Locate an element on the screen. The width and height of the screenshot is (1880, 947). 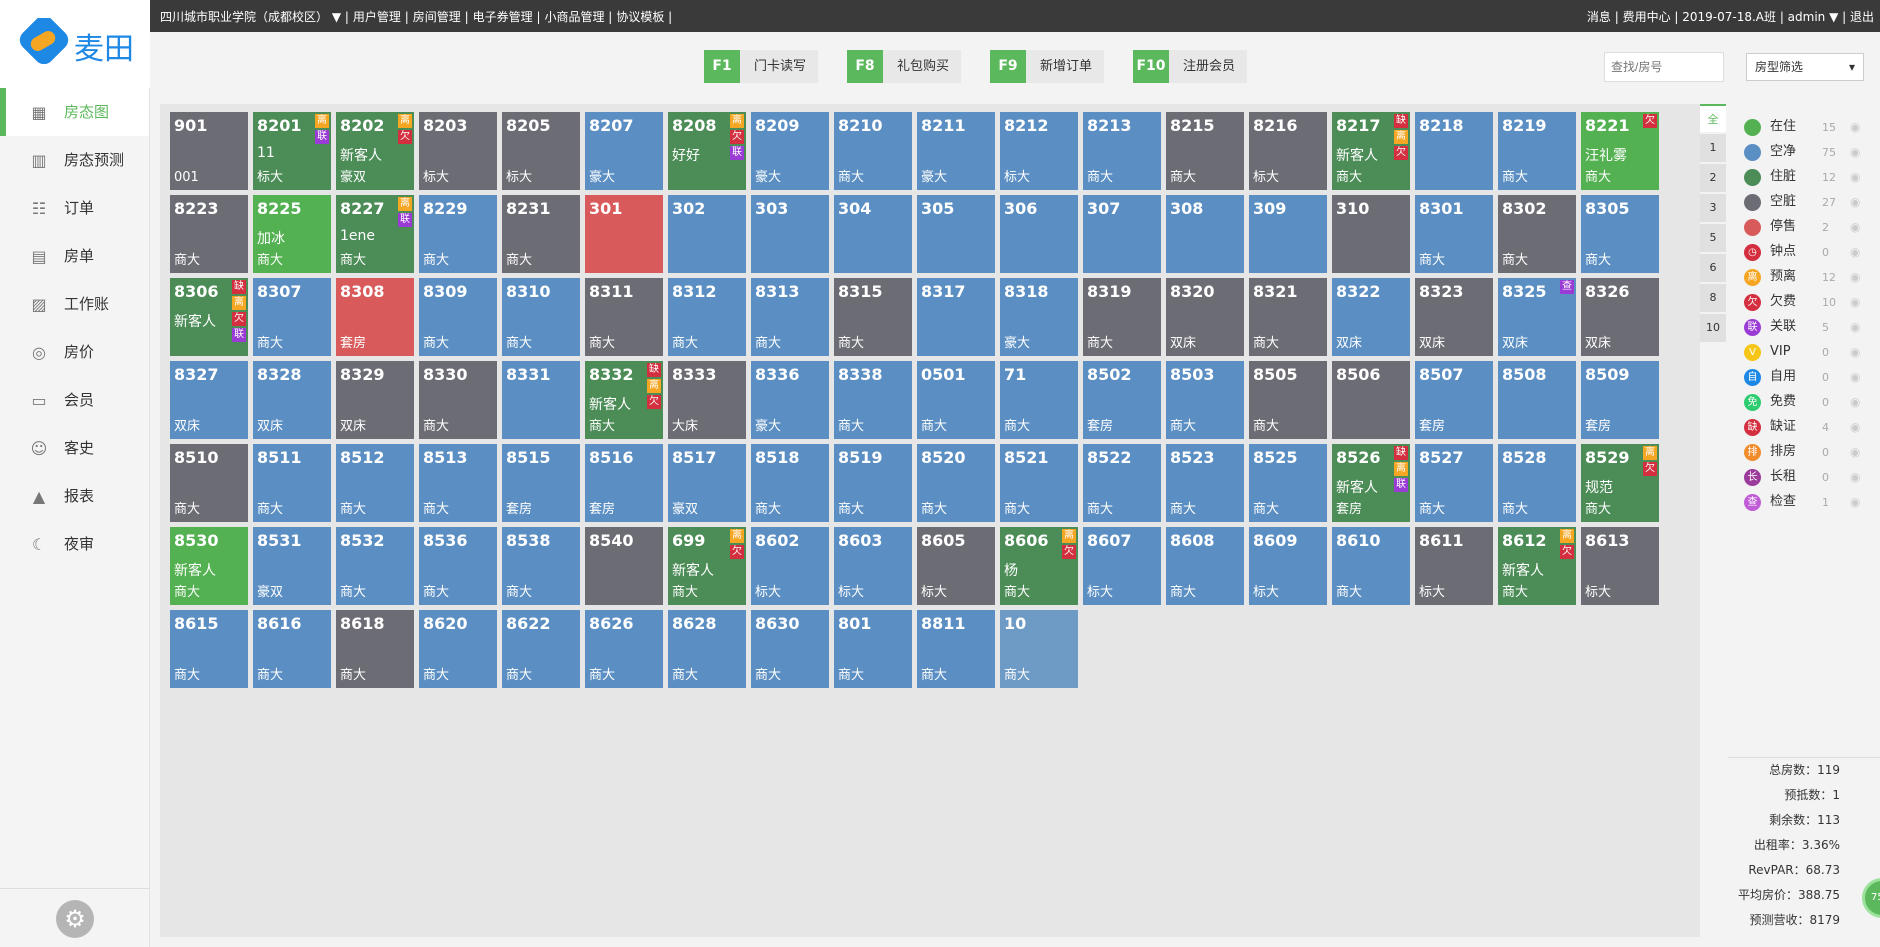
room-tile: 8515 套房 is located at coordinates (541, 483).